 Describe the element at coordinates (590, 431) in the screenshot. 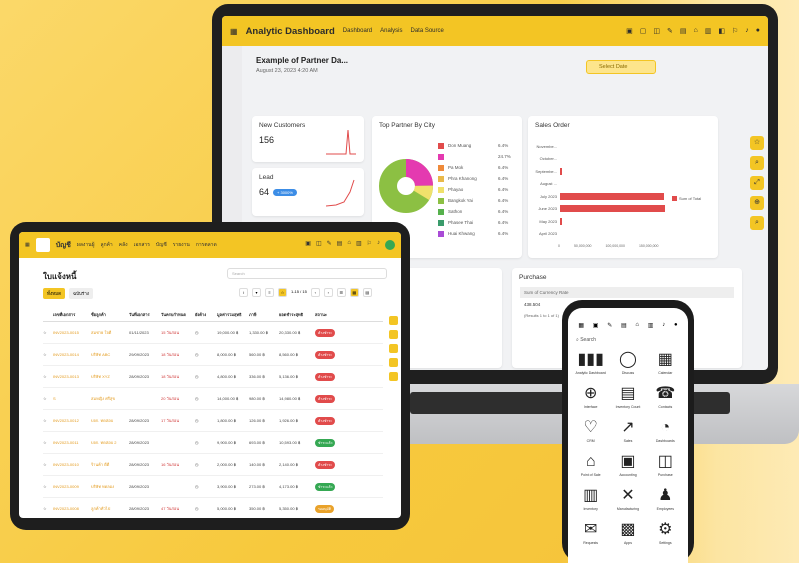

I see `app-tile: ♡ CRM` at that location.